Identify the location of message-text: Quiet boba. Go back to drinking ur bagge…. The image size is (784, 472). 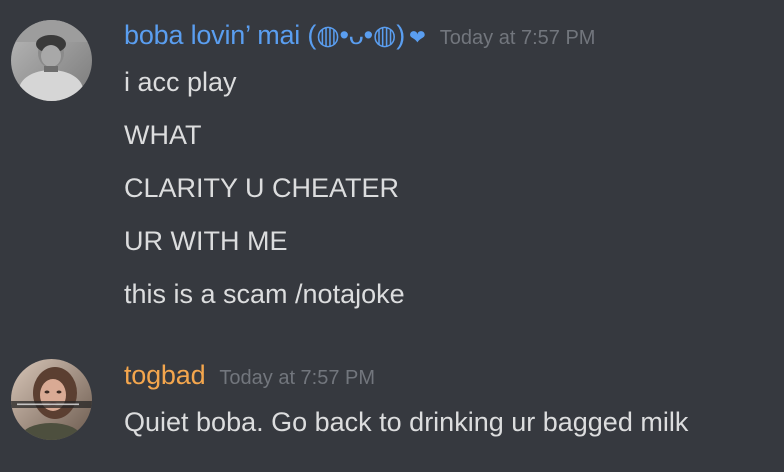
(406, 422).